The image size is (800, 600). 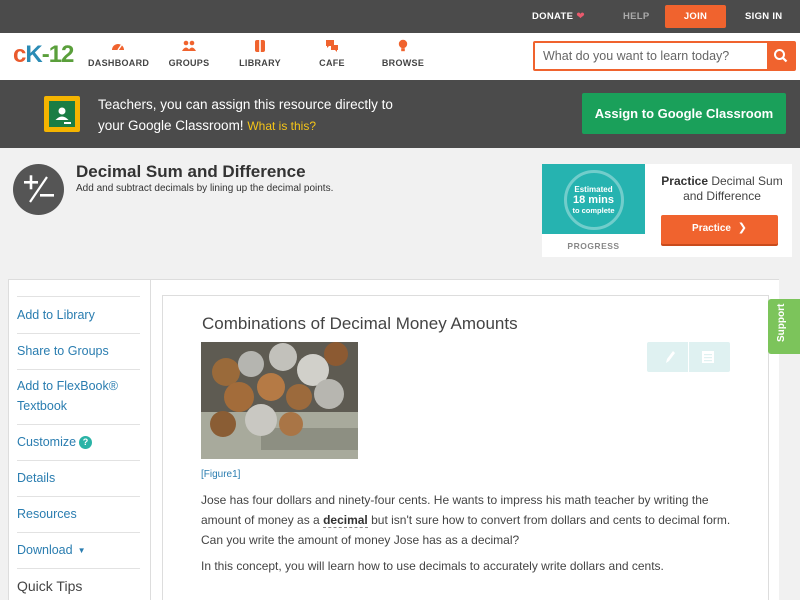 I want to click on google-classroom-icon, so click(x=62, y=114).